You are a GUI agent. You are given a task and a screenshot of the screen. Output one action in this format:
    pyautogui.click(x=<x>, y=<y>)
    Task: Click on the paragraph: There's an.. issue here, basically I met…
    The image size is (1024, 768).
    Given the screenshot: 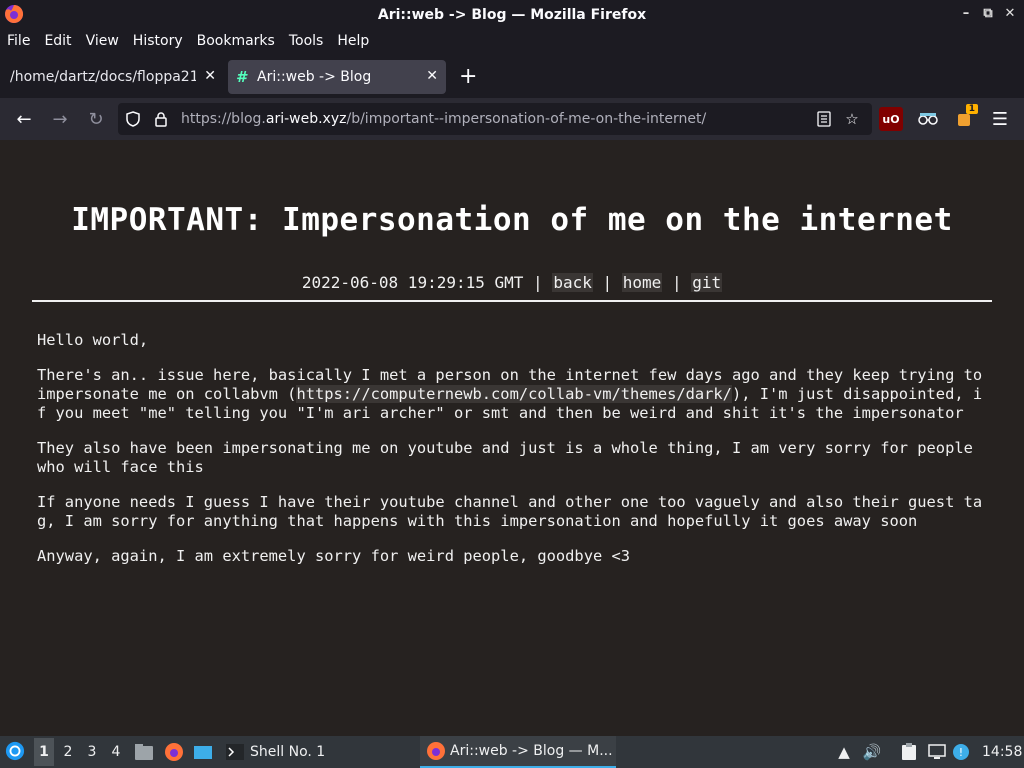 What is the action you would take?
    pyautogui.click(x=514, y=394)
    